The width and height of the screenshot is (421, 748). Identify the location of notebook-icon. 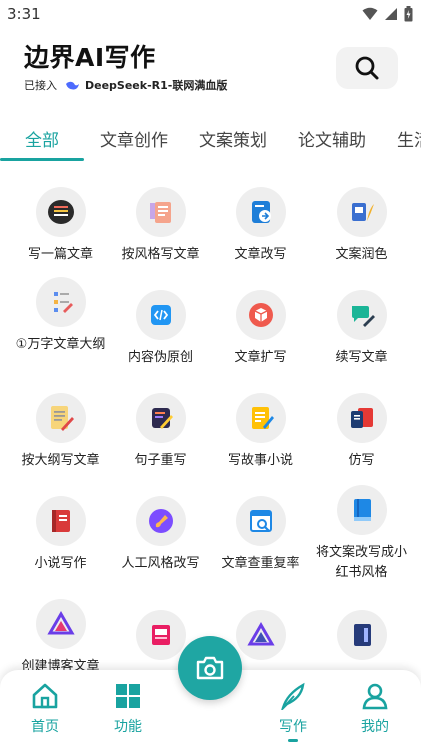
(361, 635).